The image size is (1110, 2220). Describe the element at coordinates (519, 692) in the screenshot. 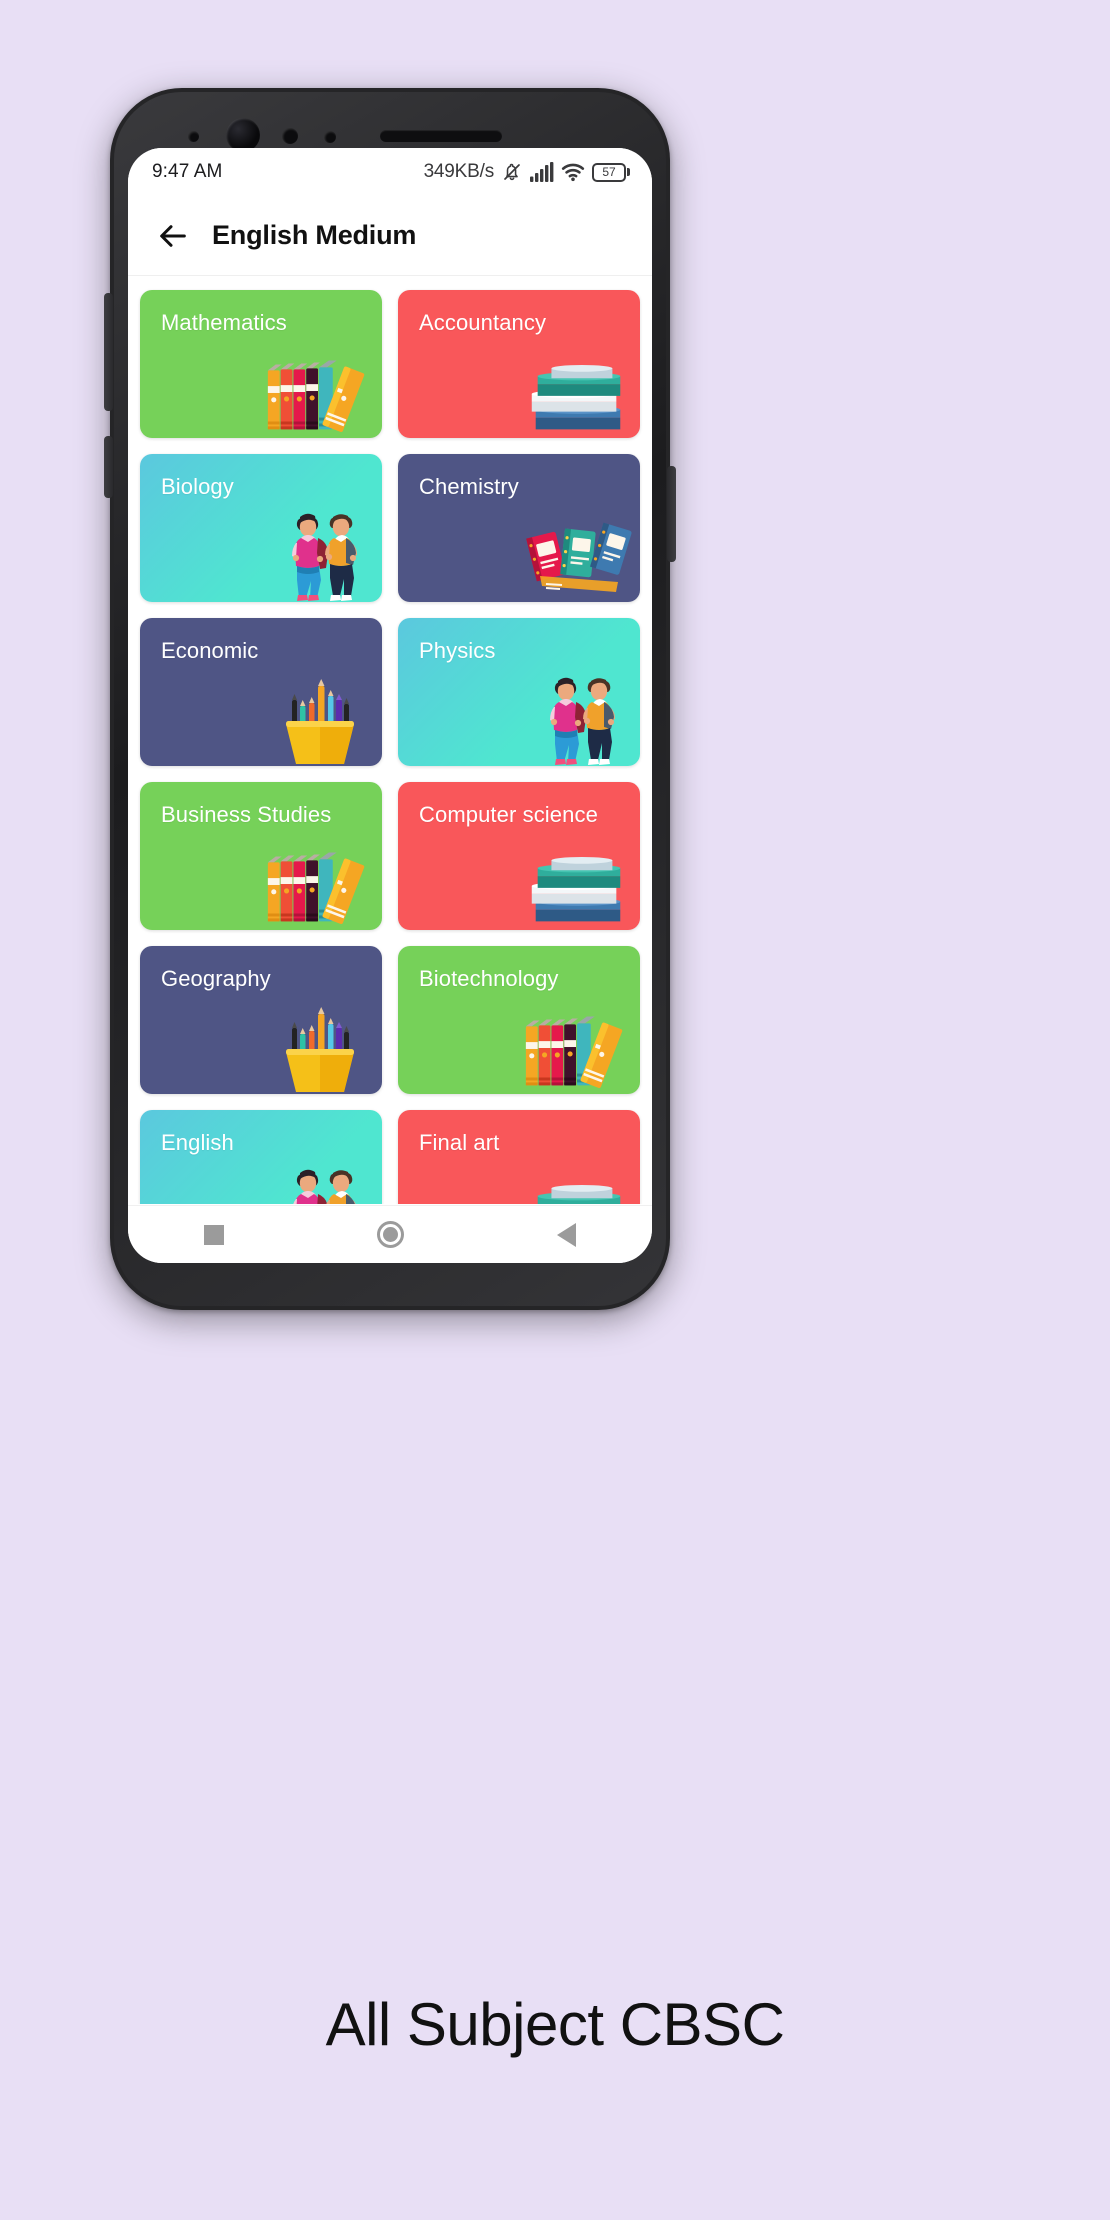

I see `subject-card: Physics` at that location.